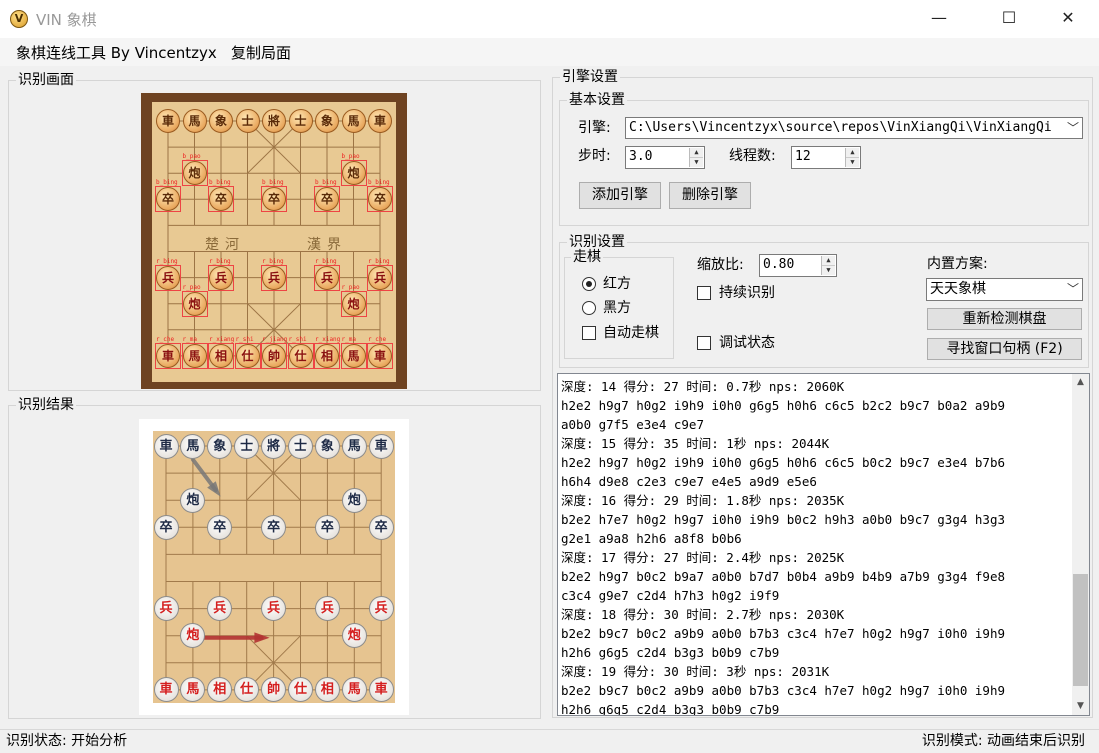 The image size is (1099, 753). Describe the element at coordinates (1009, 19) in the screenshot. I see `maximize-button: ☐` at that location.